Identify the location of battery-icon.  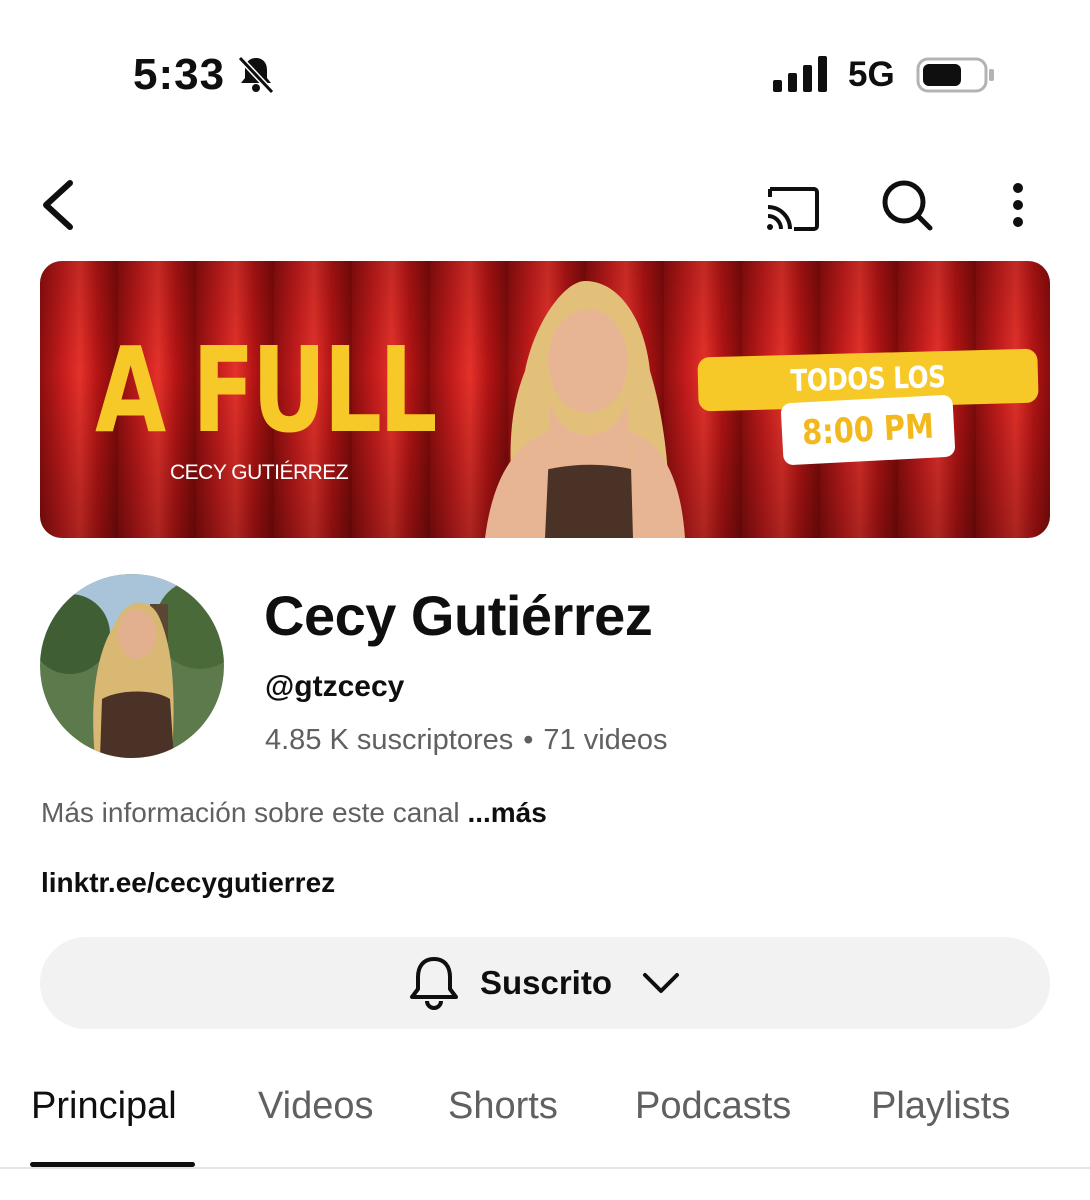
(955, 75).